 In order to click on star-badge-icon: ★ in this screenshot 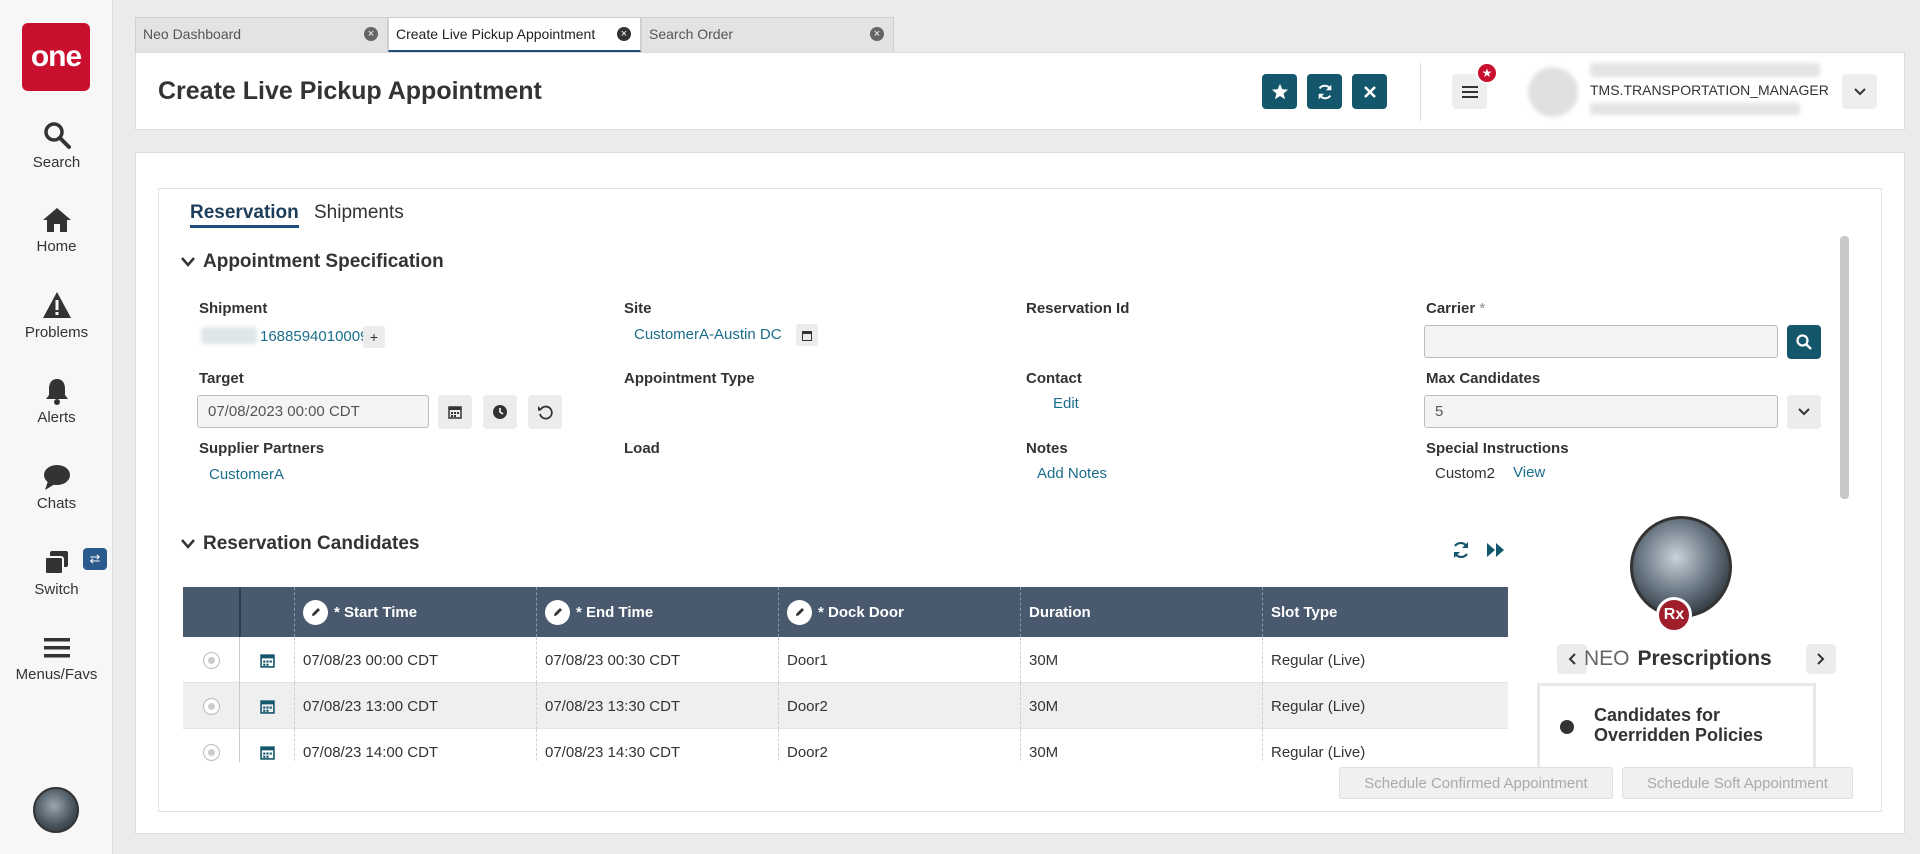, I will do `click(1487, 73)`.